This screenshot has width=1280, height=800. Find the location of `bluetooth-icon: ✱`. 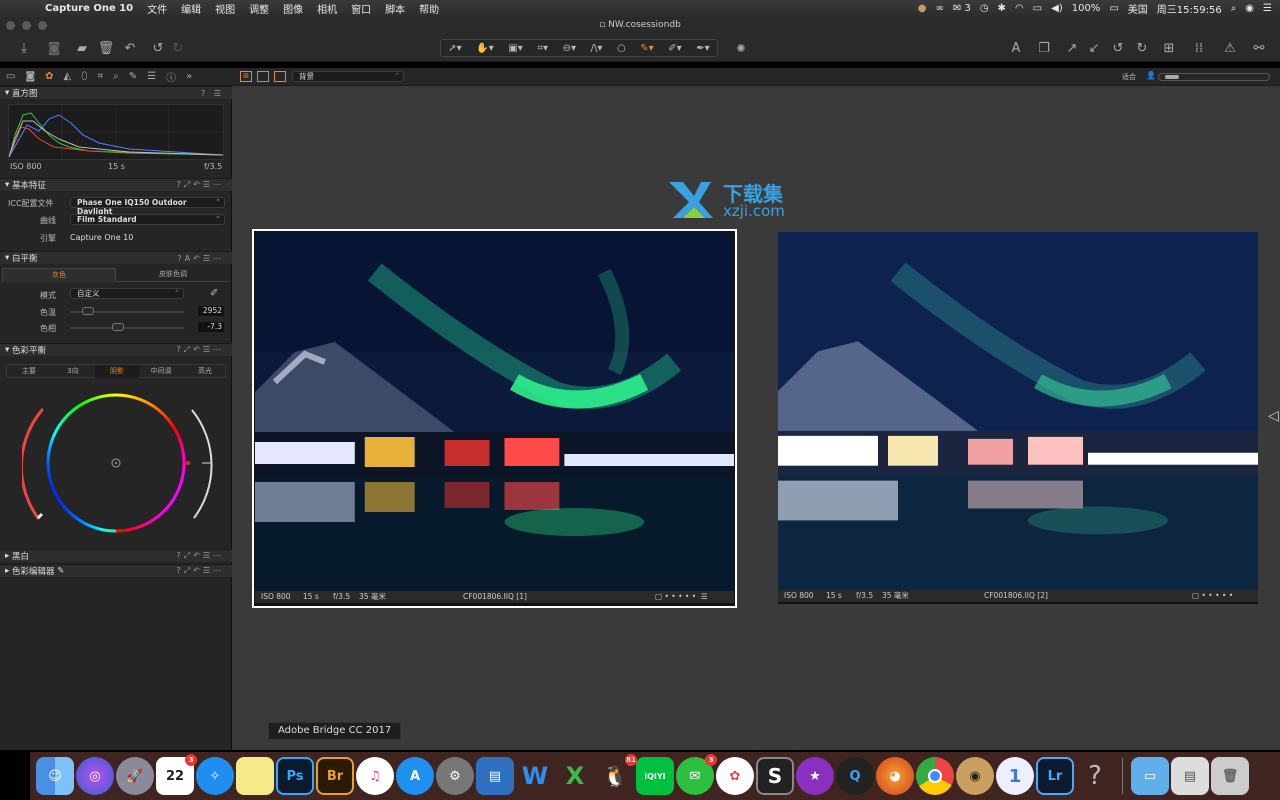

bluetooth-icon: ✱ is located at coordinates (1002, 8).